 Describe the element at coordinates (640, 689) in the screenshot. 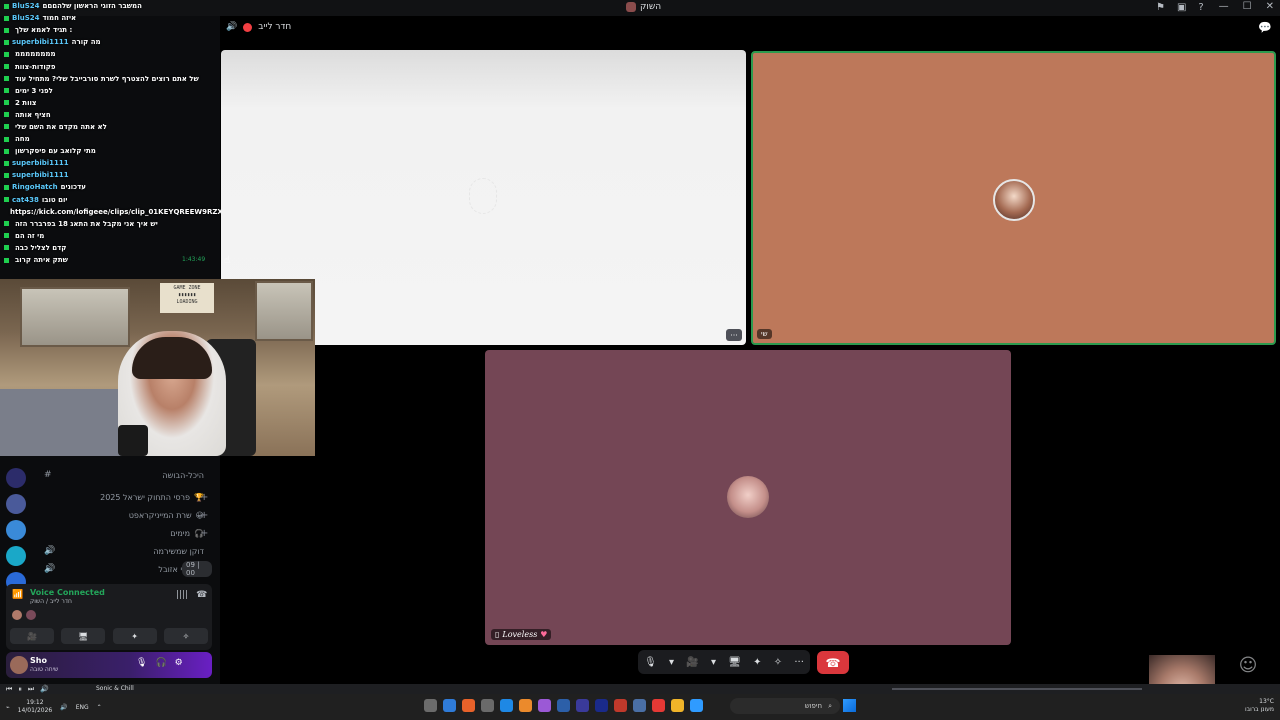

I see `media-bar: ⏮ ⏸ ⏭ 🔊 Sonic & Chill` at that location.